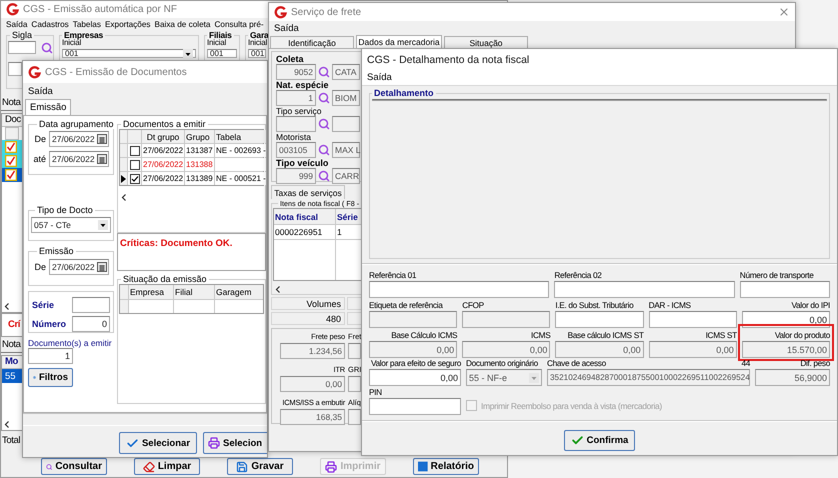 The image size is (838, 478). Describe the element at coordinates (446, 466) in the screenshot. I see `action-button: Relatório` at that location.